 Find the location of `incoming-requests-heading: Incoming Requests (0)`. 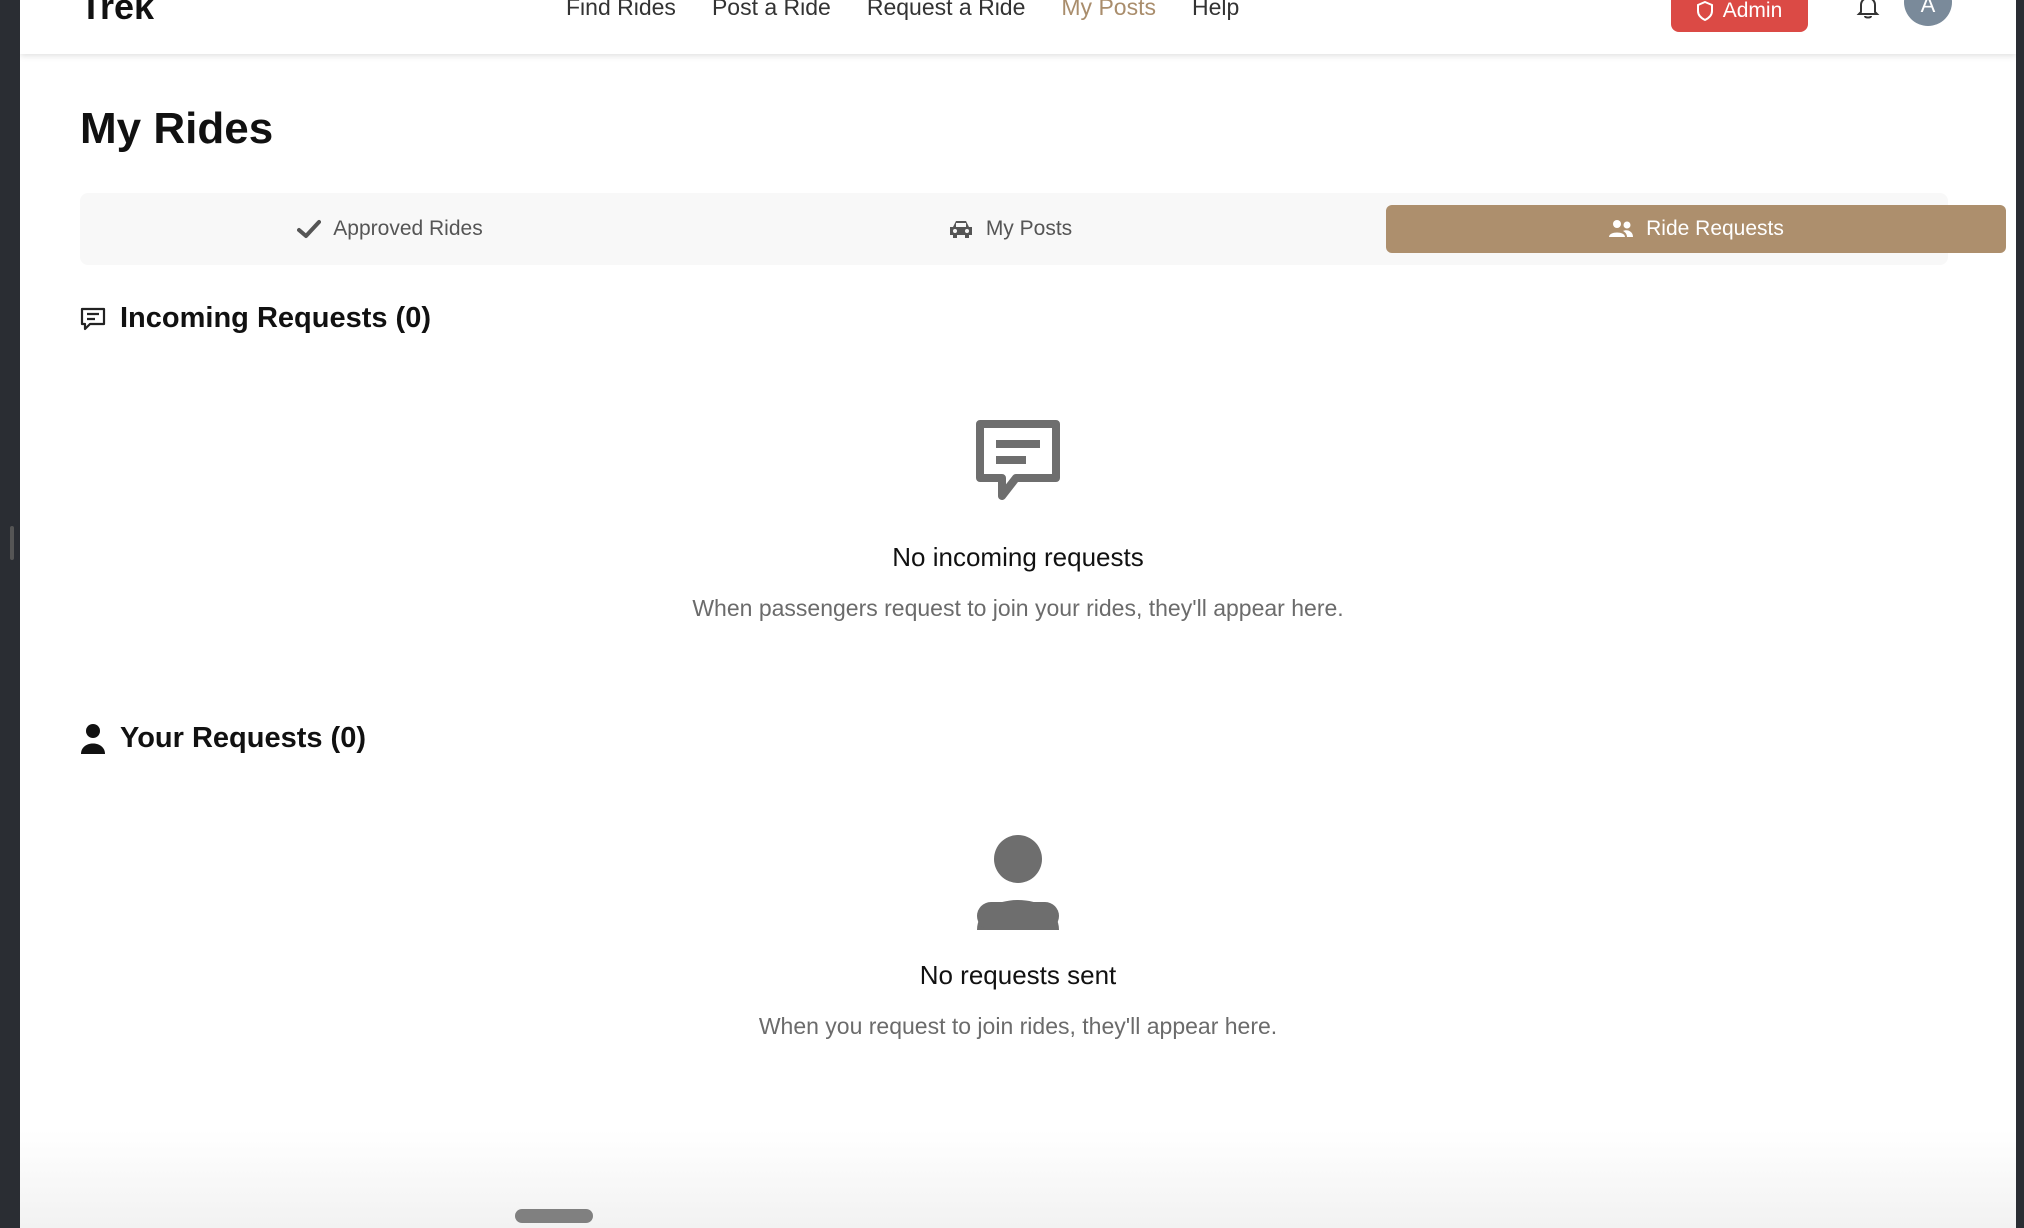

incoming-requests-heading: Incoming Requests (0) is located at coordinates (255, 318).